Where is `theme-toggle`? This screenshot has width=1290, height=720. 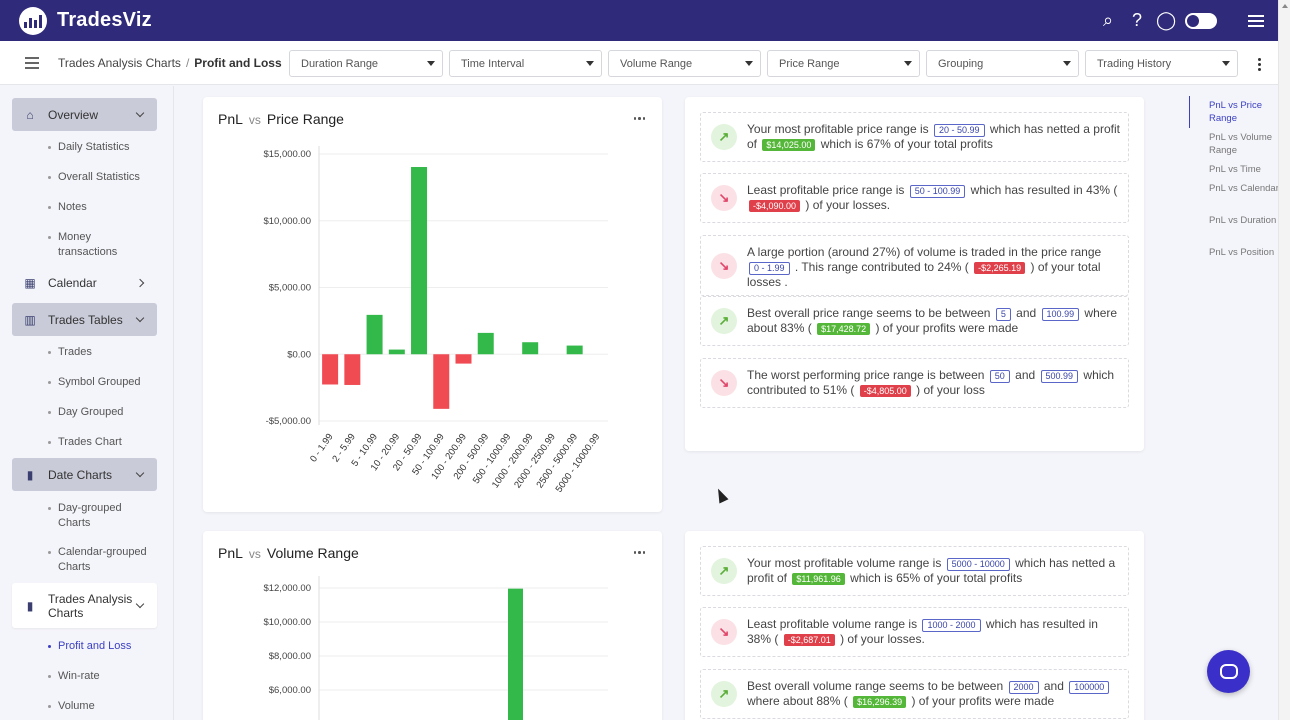
theme-toggle is located at coordinates (1201, 20).